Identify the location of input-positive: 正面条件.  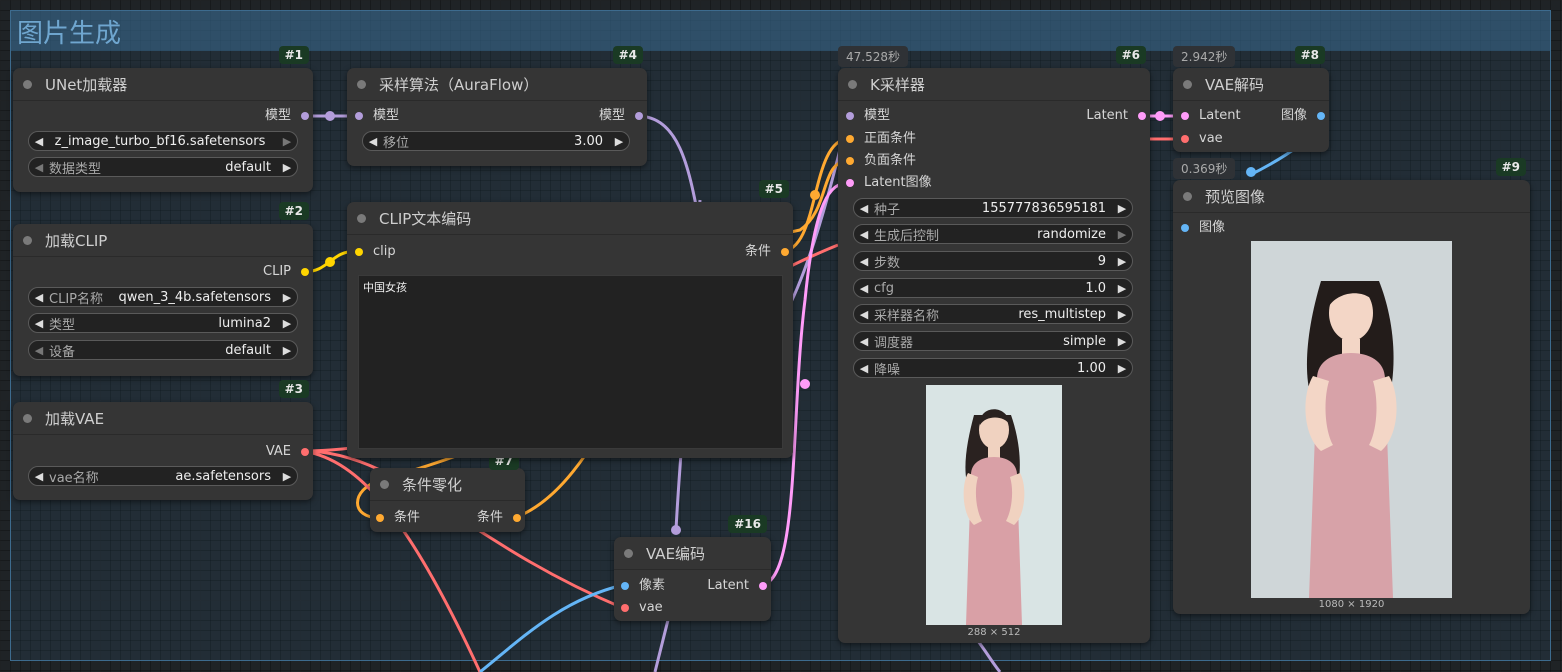
(880, 139).